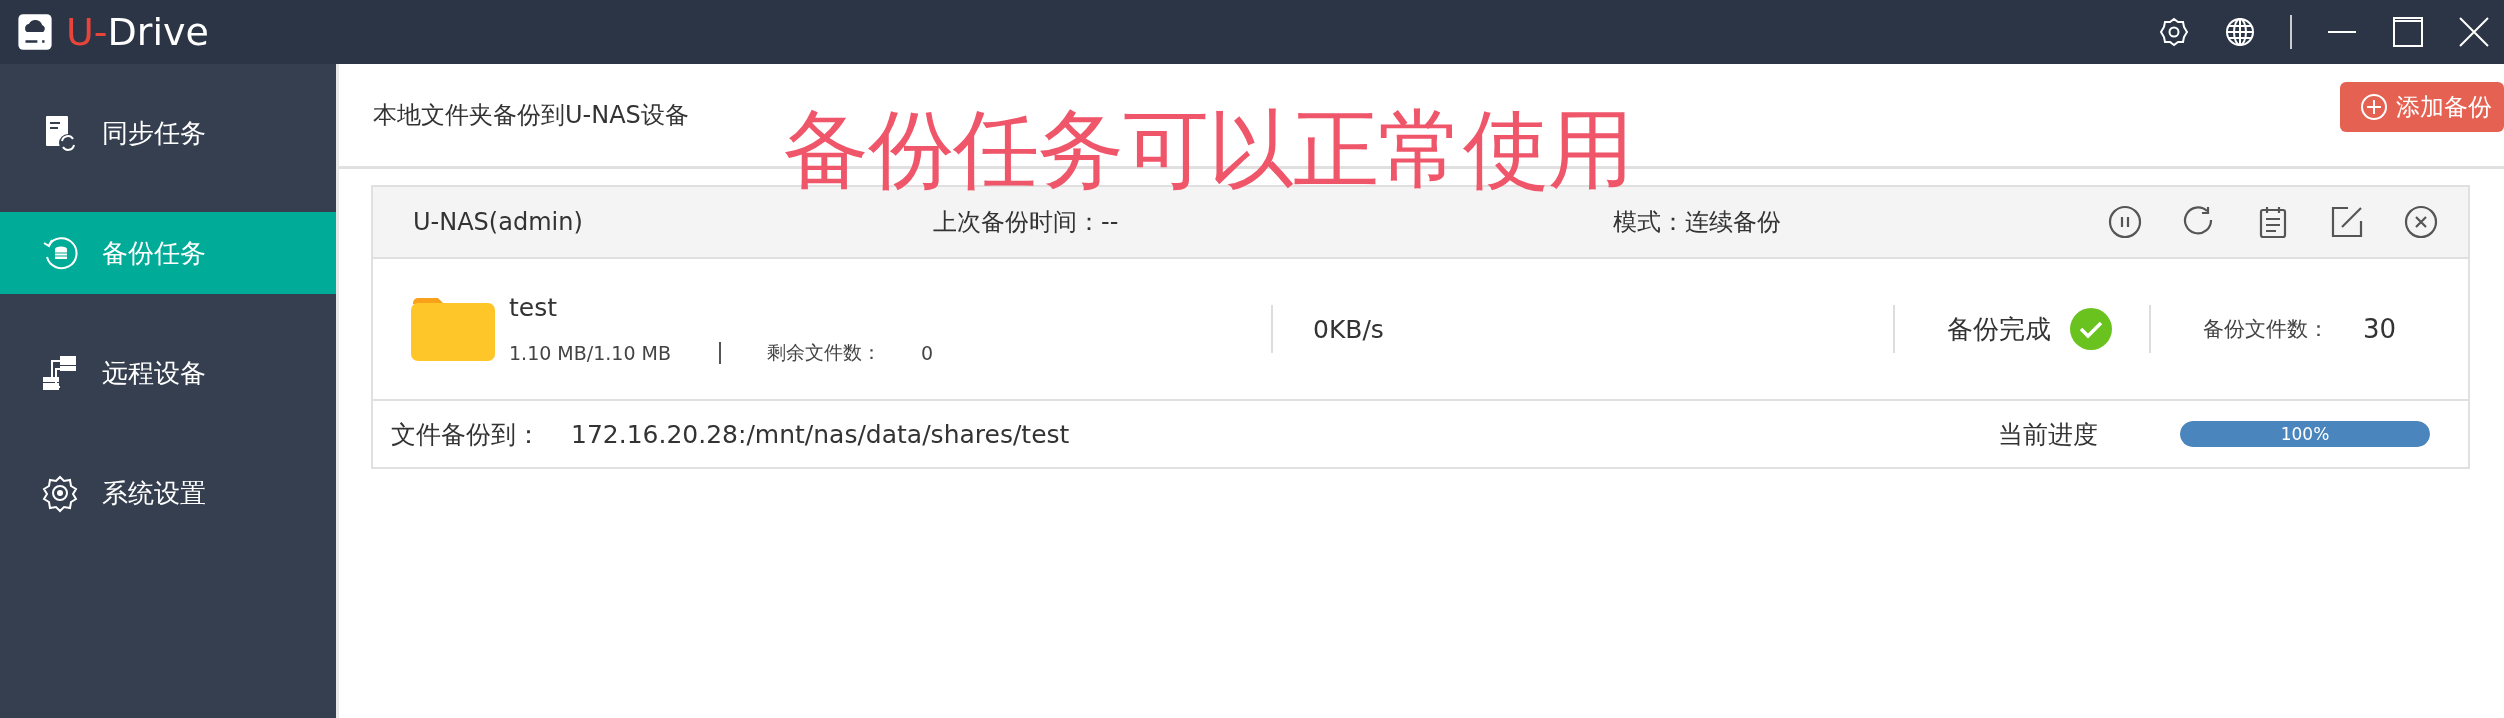 The height and width of the screenshot is (718, 2504). What do you see at coordinates (821, 434) in the screenshot?
I see `destination-path: 172.16.20.28:/mnt/nas/data/shares/test` at bounding box center [821, 434].